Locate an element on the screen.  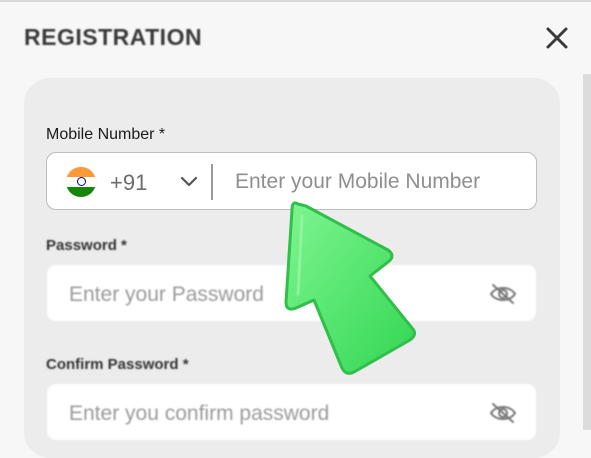
country-code: +91 is located at coordinates (128, 183).